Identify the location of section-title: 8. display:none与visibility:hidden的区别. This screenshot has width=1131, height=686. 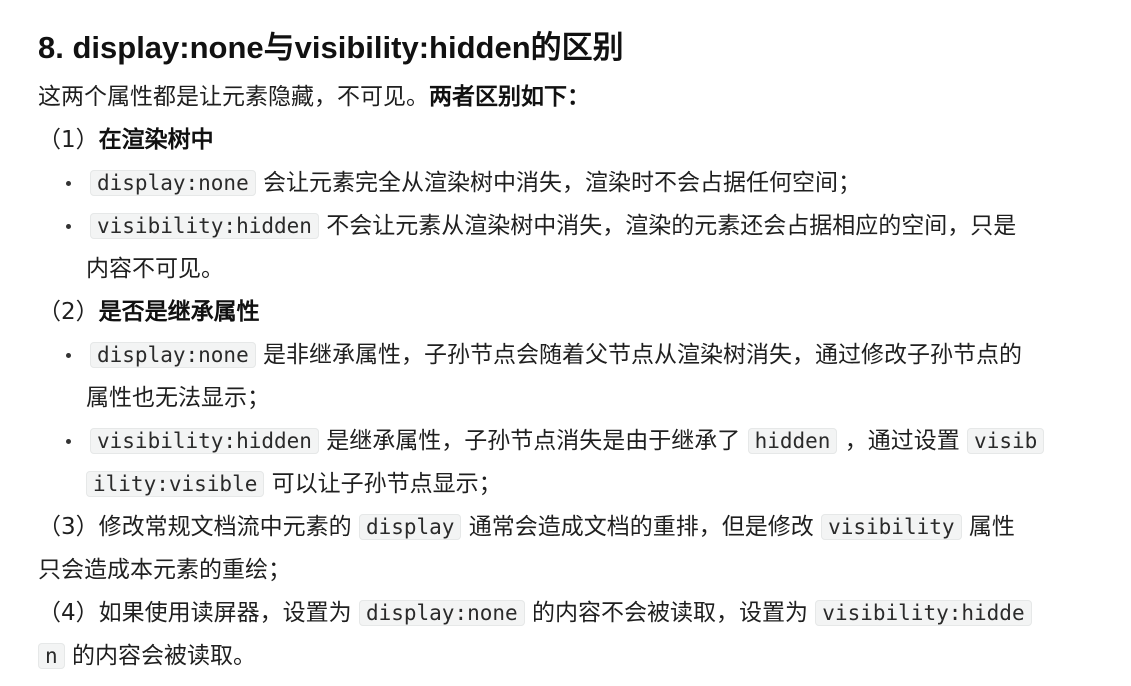
(331, 47).